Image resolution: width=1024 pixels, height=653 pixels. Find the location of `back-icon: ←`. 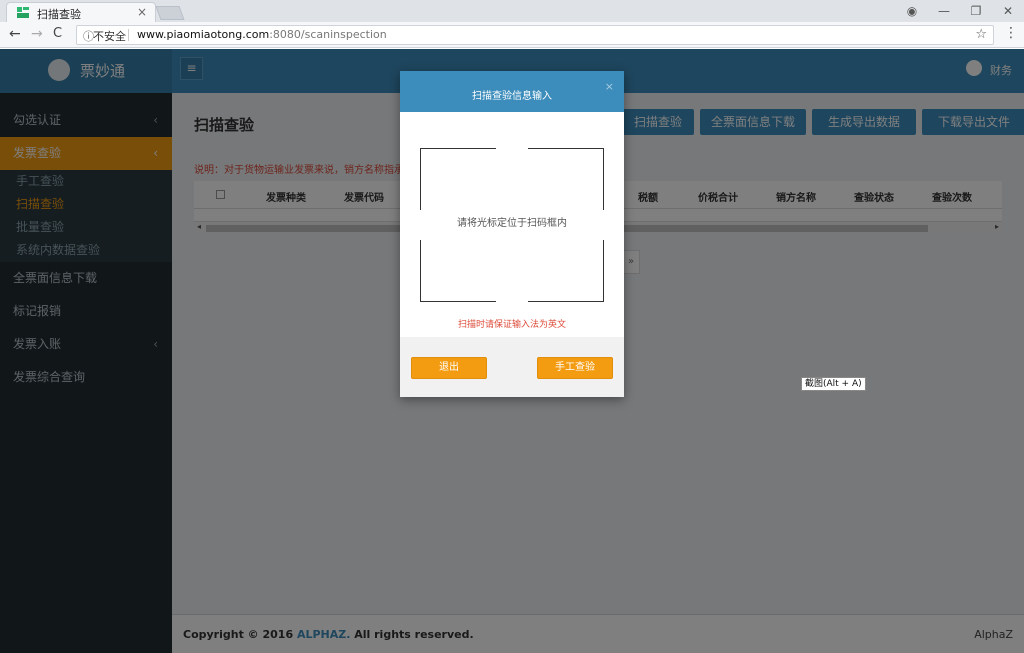

back-icon: ← is located at coordinates (15, 34).